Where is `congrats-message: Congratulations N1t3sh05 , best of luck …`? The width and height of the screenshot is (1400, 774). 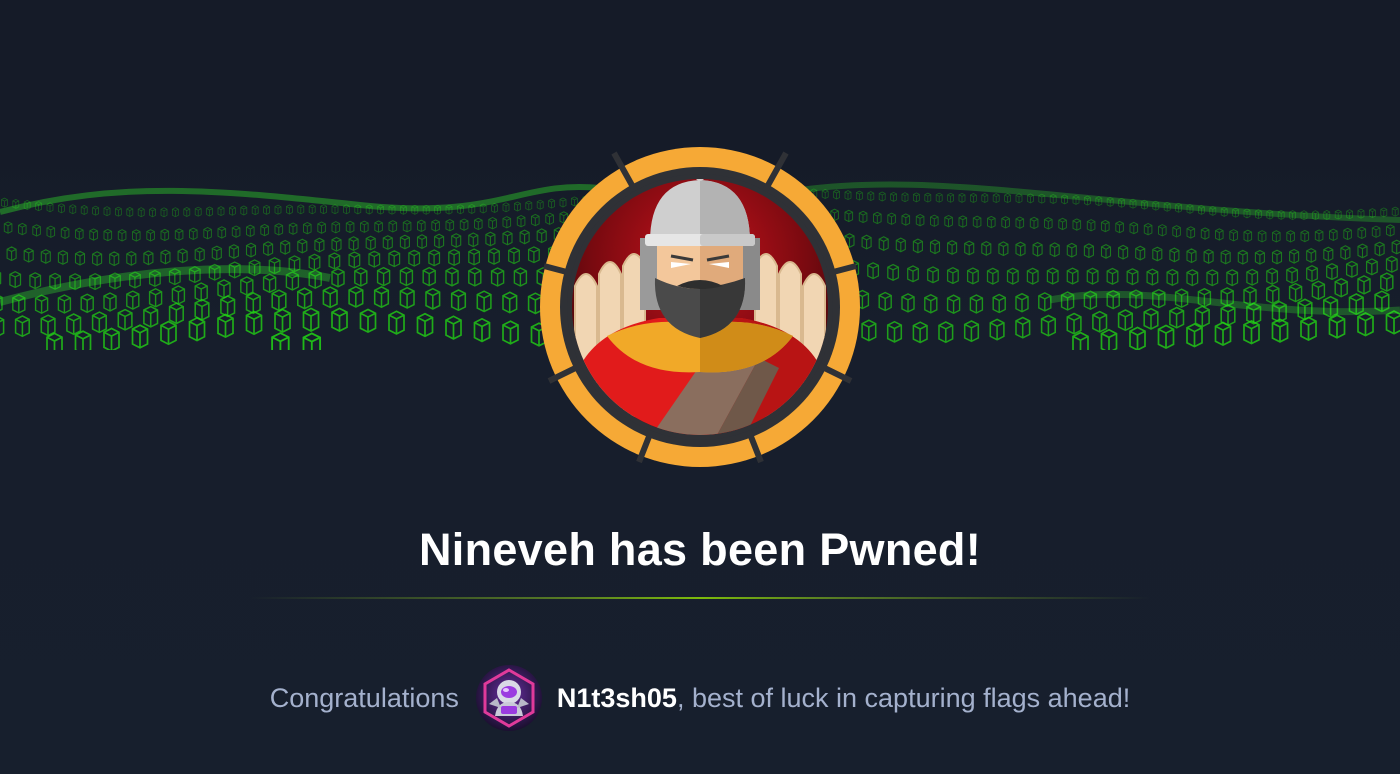
congrats-message: Congratulations N1t3sh05 , best of luck … is located at coordinates (700, 698).